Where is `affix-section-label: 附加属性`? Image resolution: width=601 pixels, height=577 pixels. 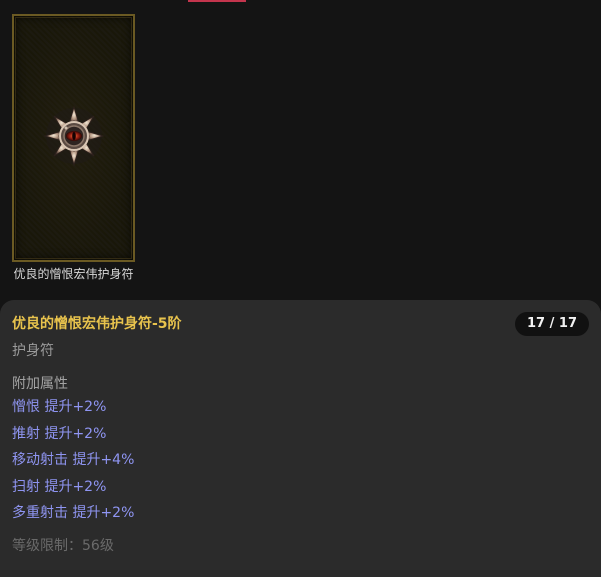 affix-section-label: 附加属性 is located at coordinates (40, 384).